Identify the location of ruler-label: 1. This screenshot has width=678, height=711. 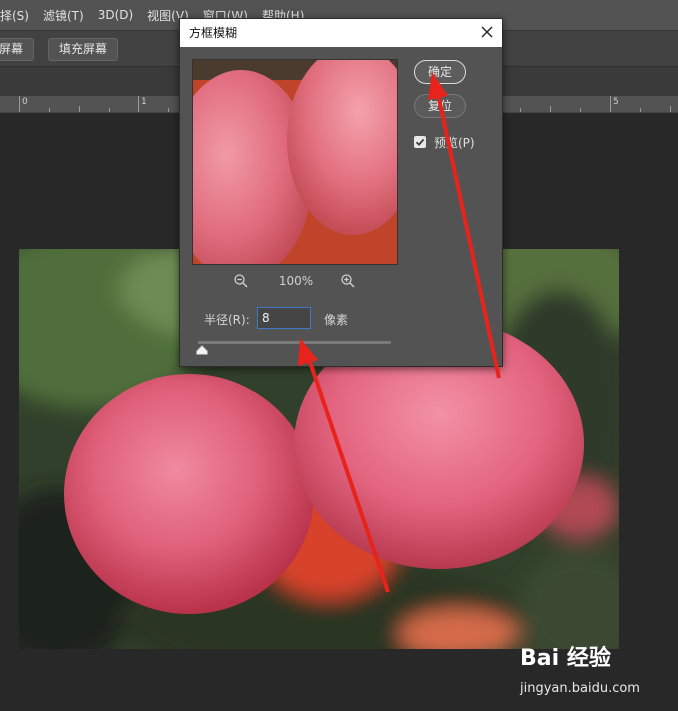
(144, 102).